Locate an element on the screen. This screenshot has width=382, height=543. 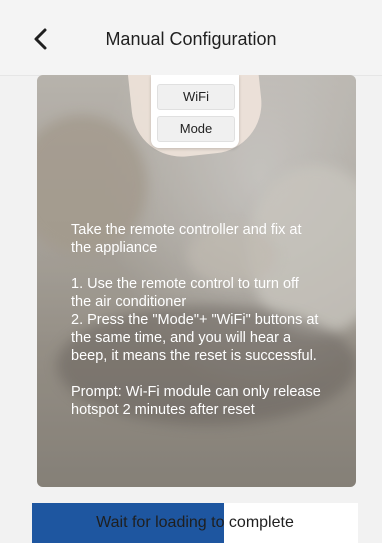
page-title: Manual Configuration is located at coordinates (191, 39).